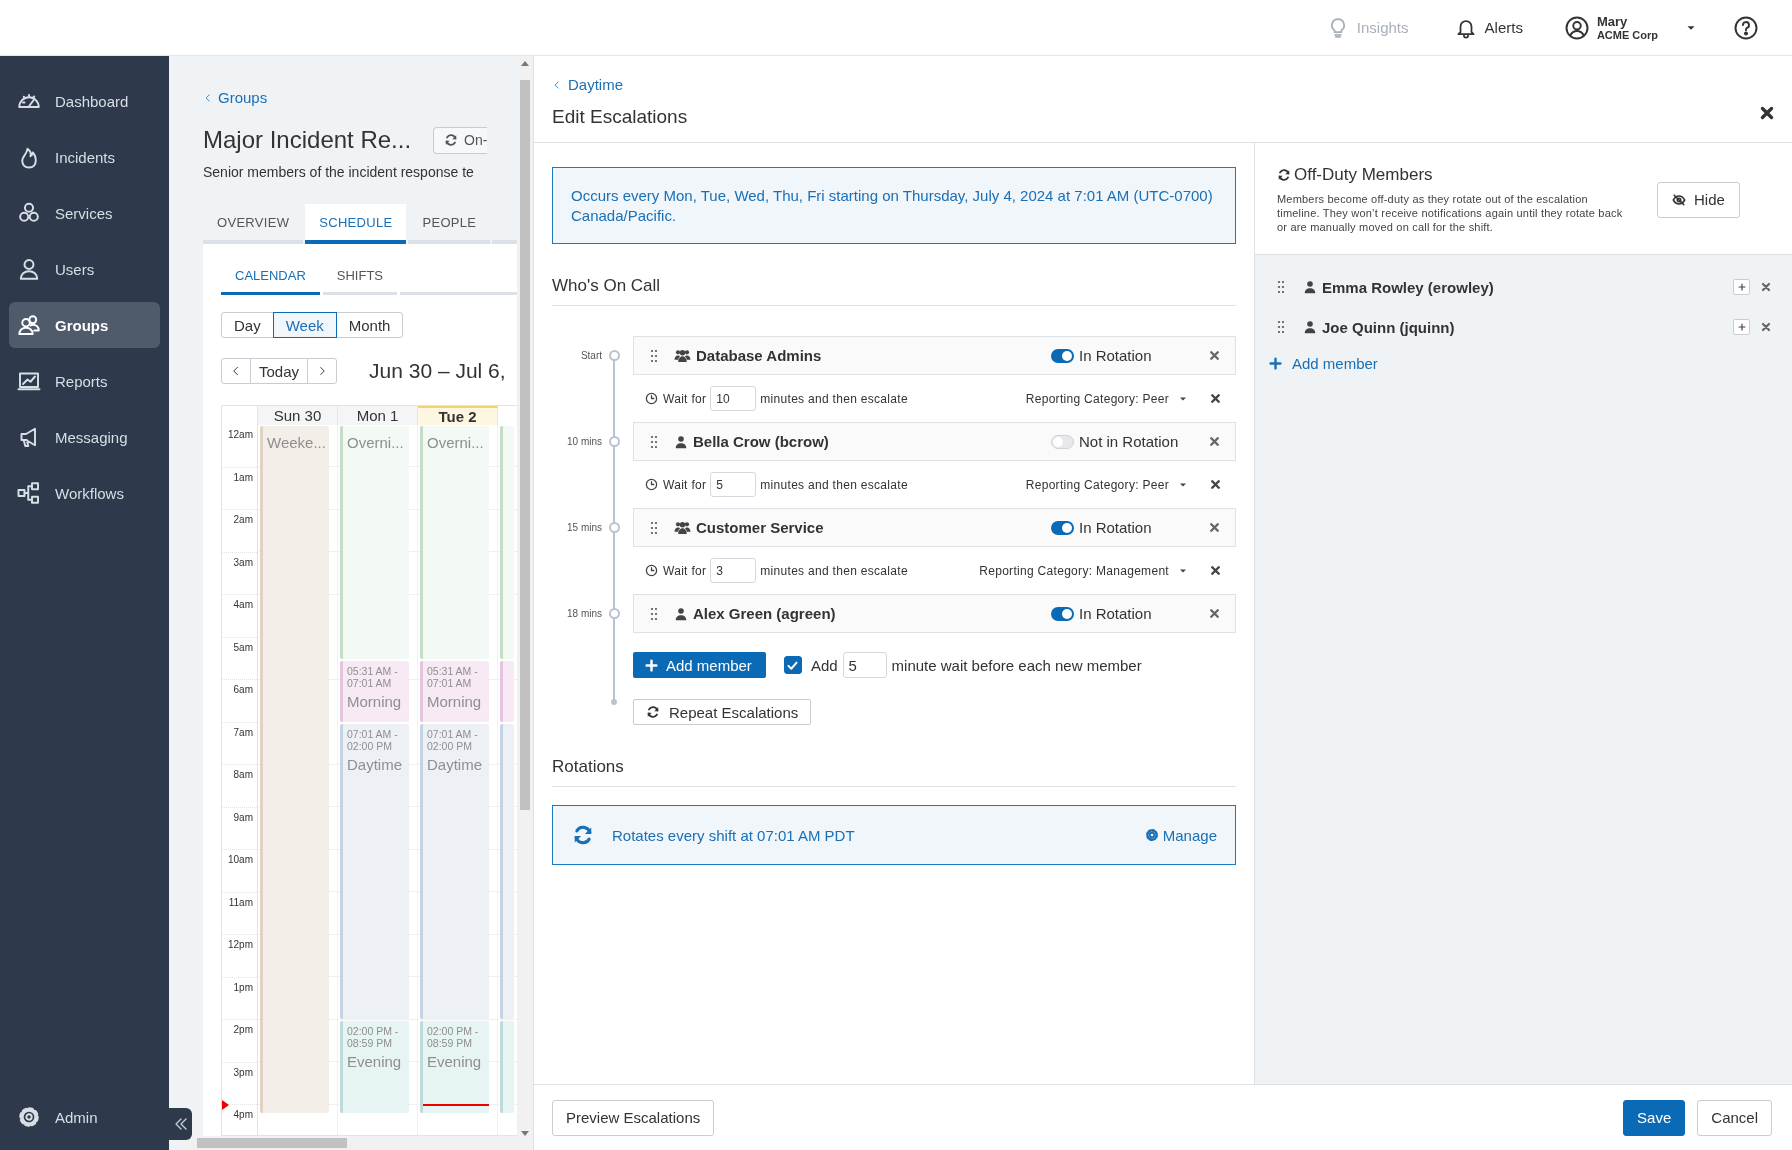 The height and width of the screenshot is (1150, 1792). Describe the element at coordinates (1363, 175) in the screenshot. I see `off-duty-title: Off-Duty Members` at that location.